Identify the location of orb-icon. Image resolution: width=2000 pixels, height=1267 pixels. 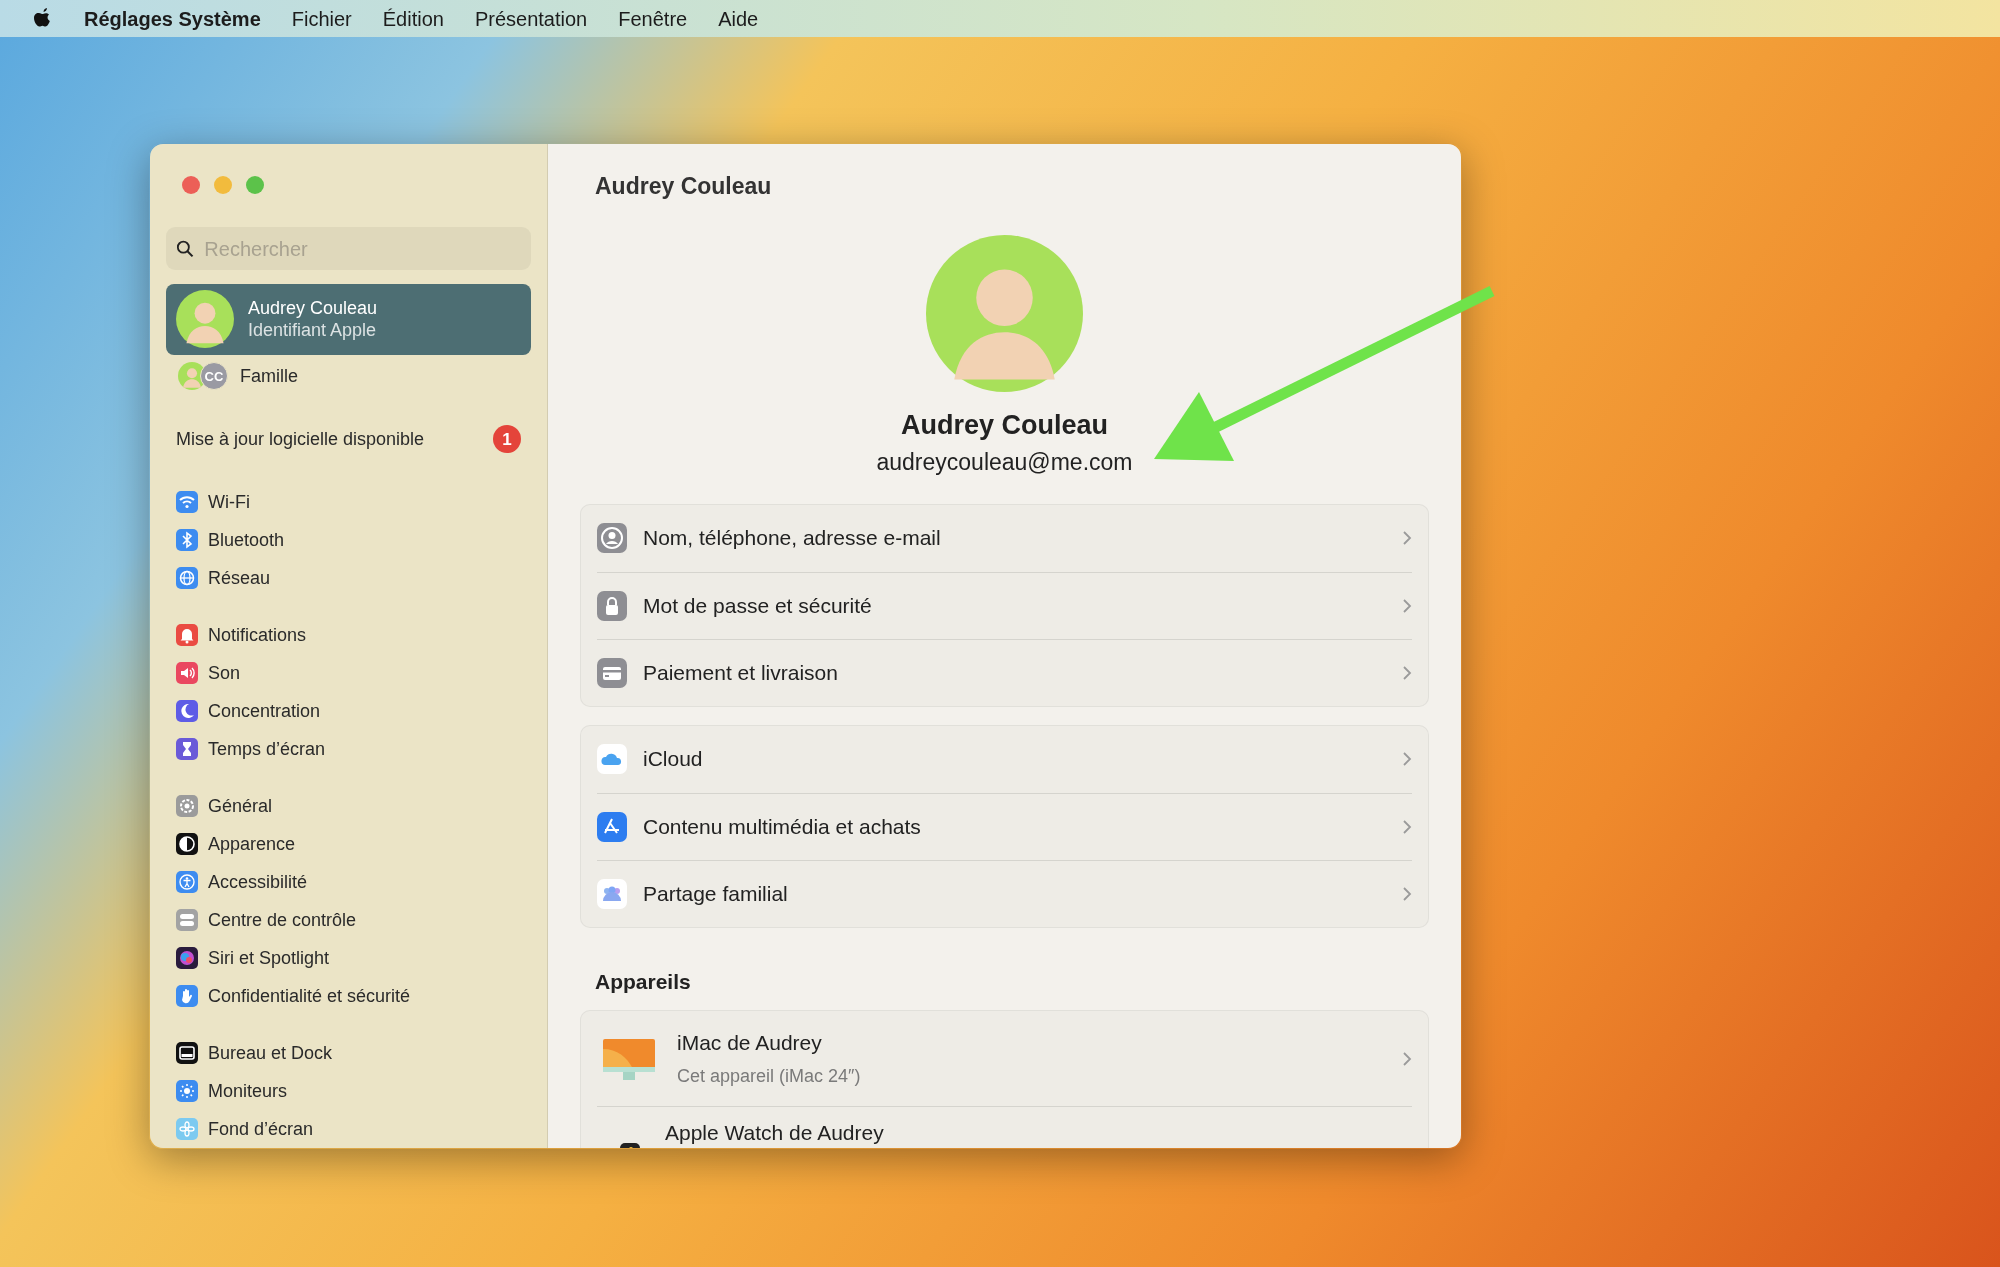
(187, 958).